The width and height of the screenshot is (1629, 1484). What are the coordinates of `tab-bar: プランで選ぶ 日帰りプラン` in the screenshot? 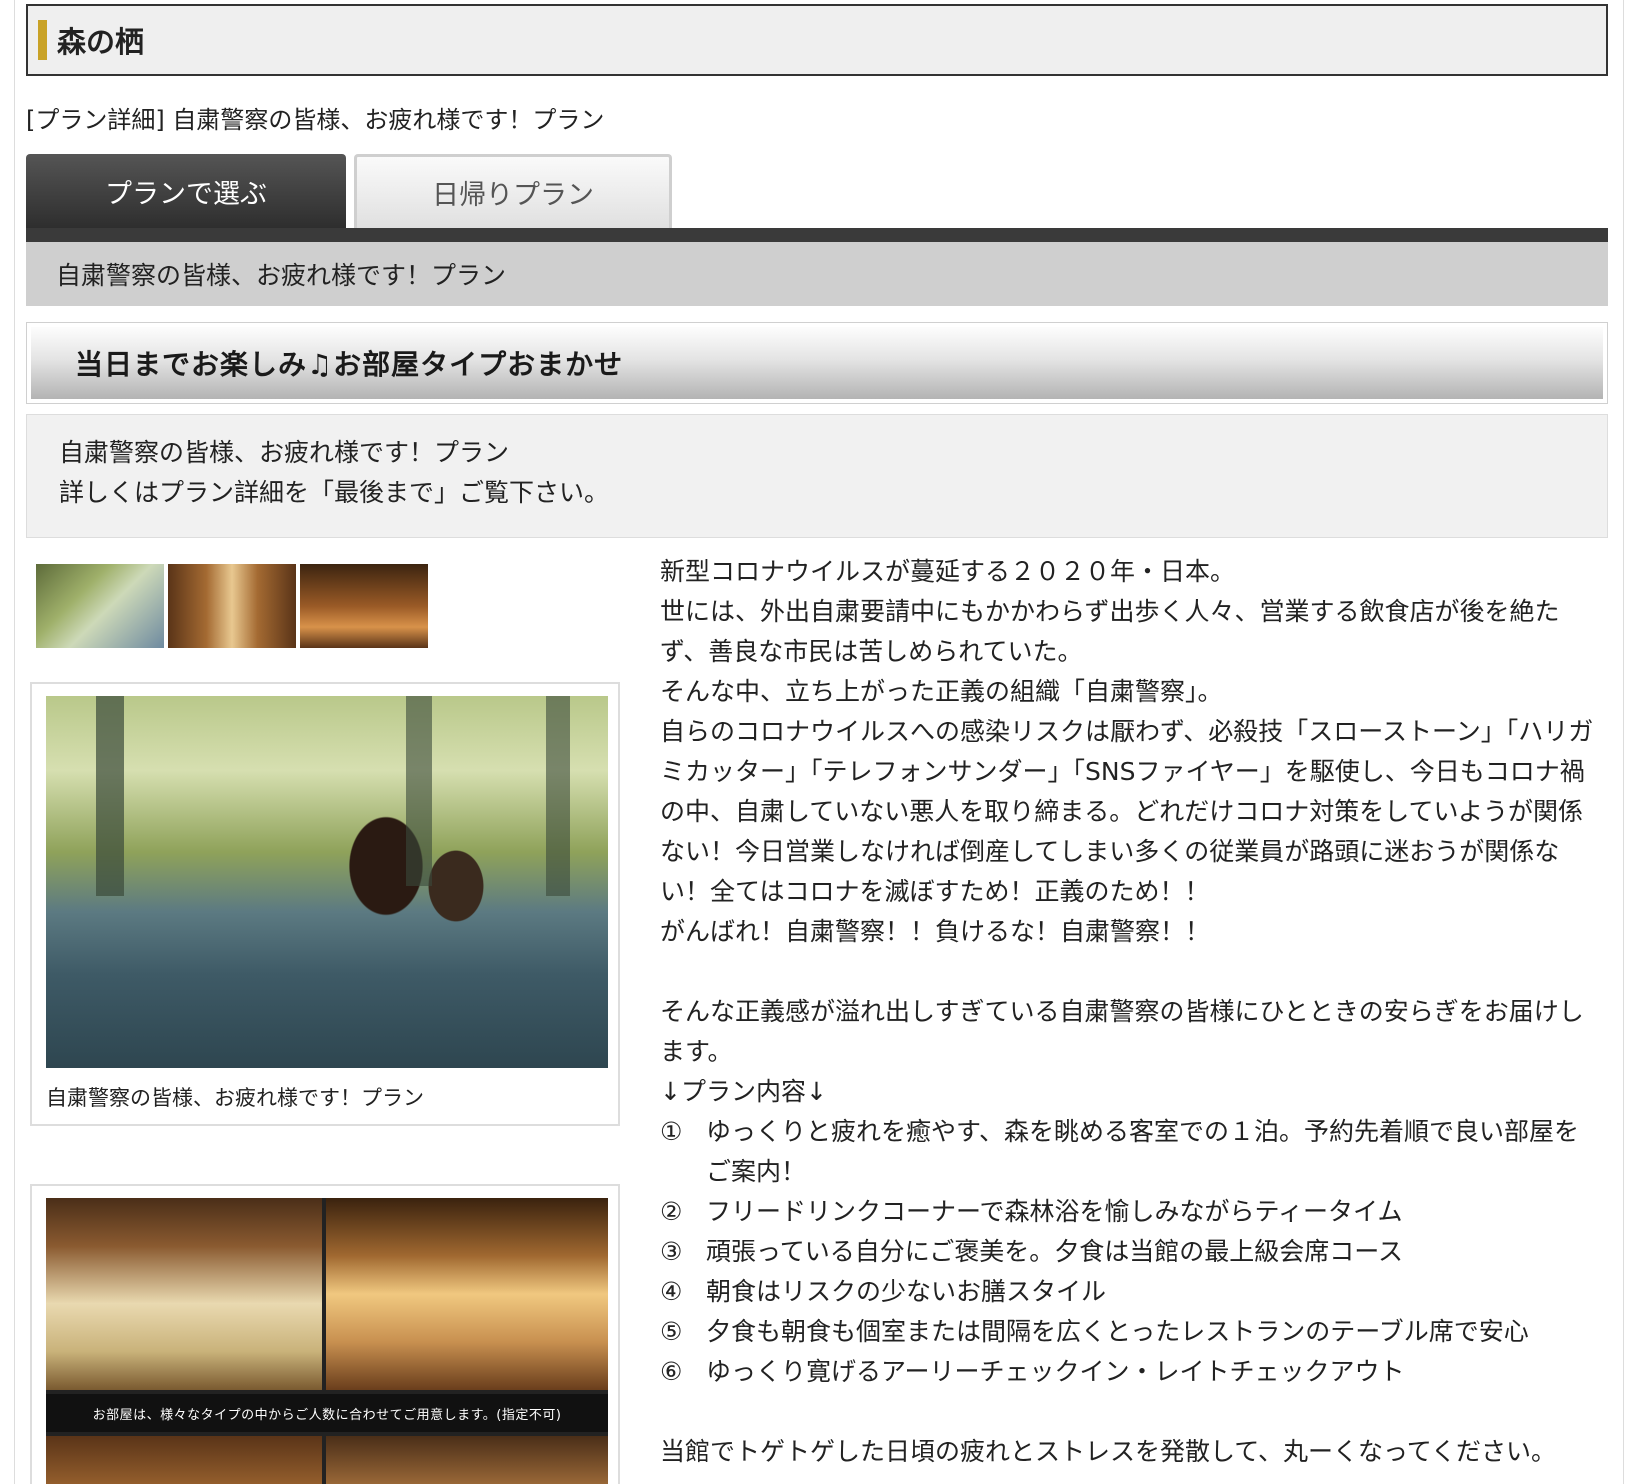 It's located at (349, 191).